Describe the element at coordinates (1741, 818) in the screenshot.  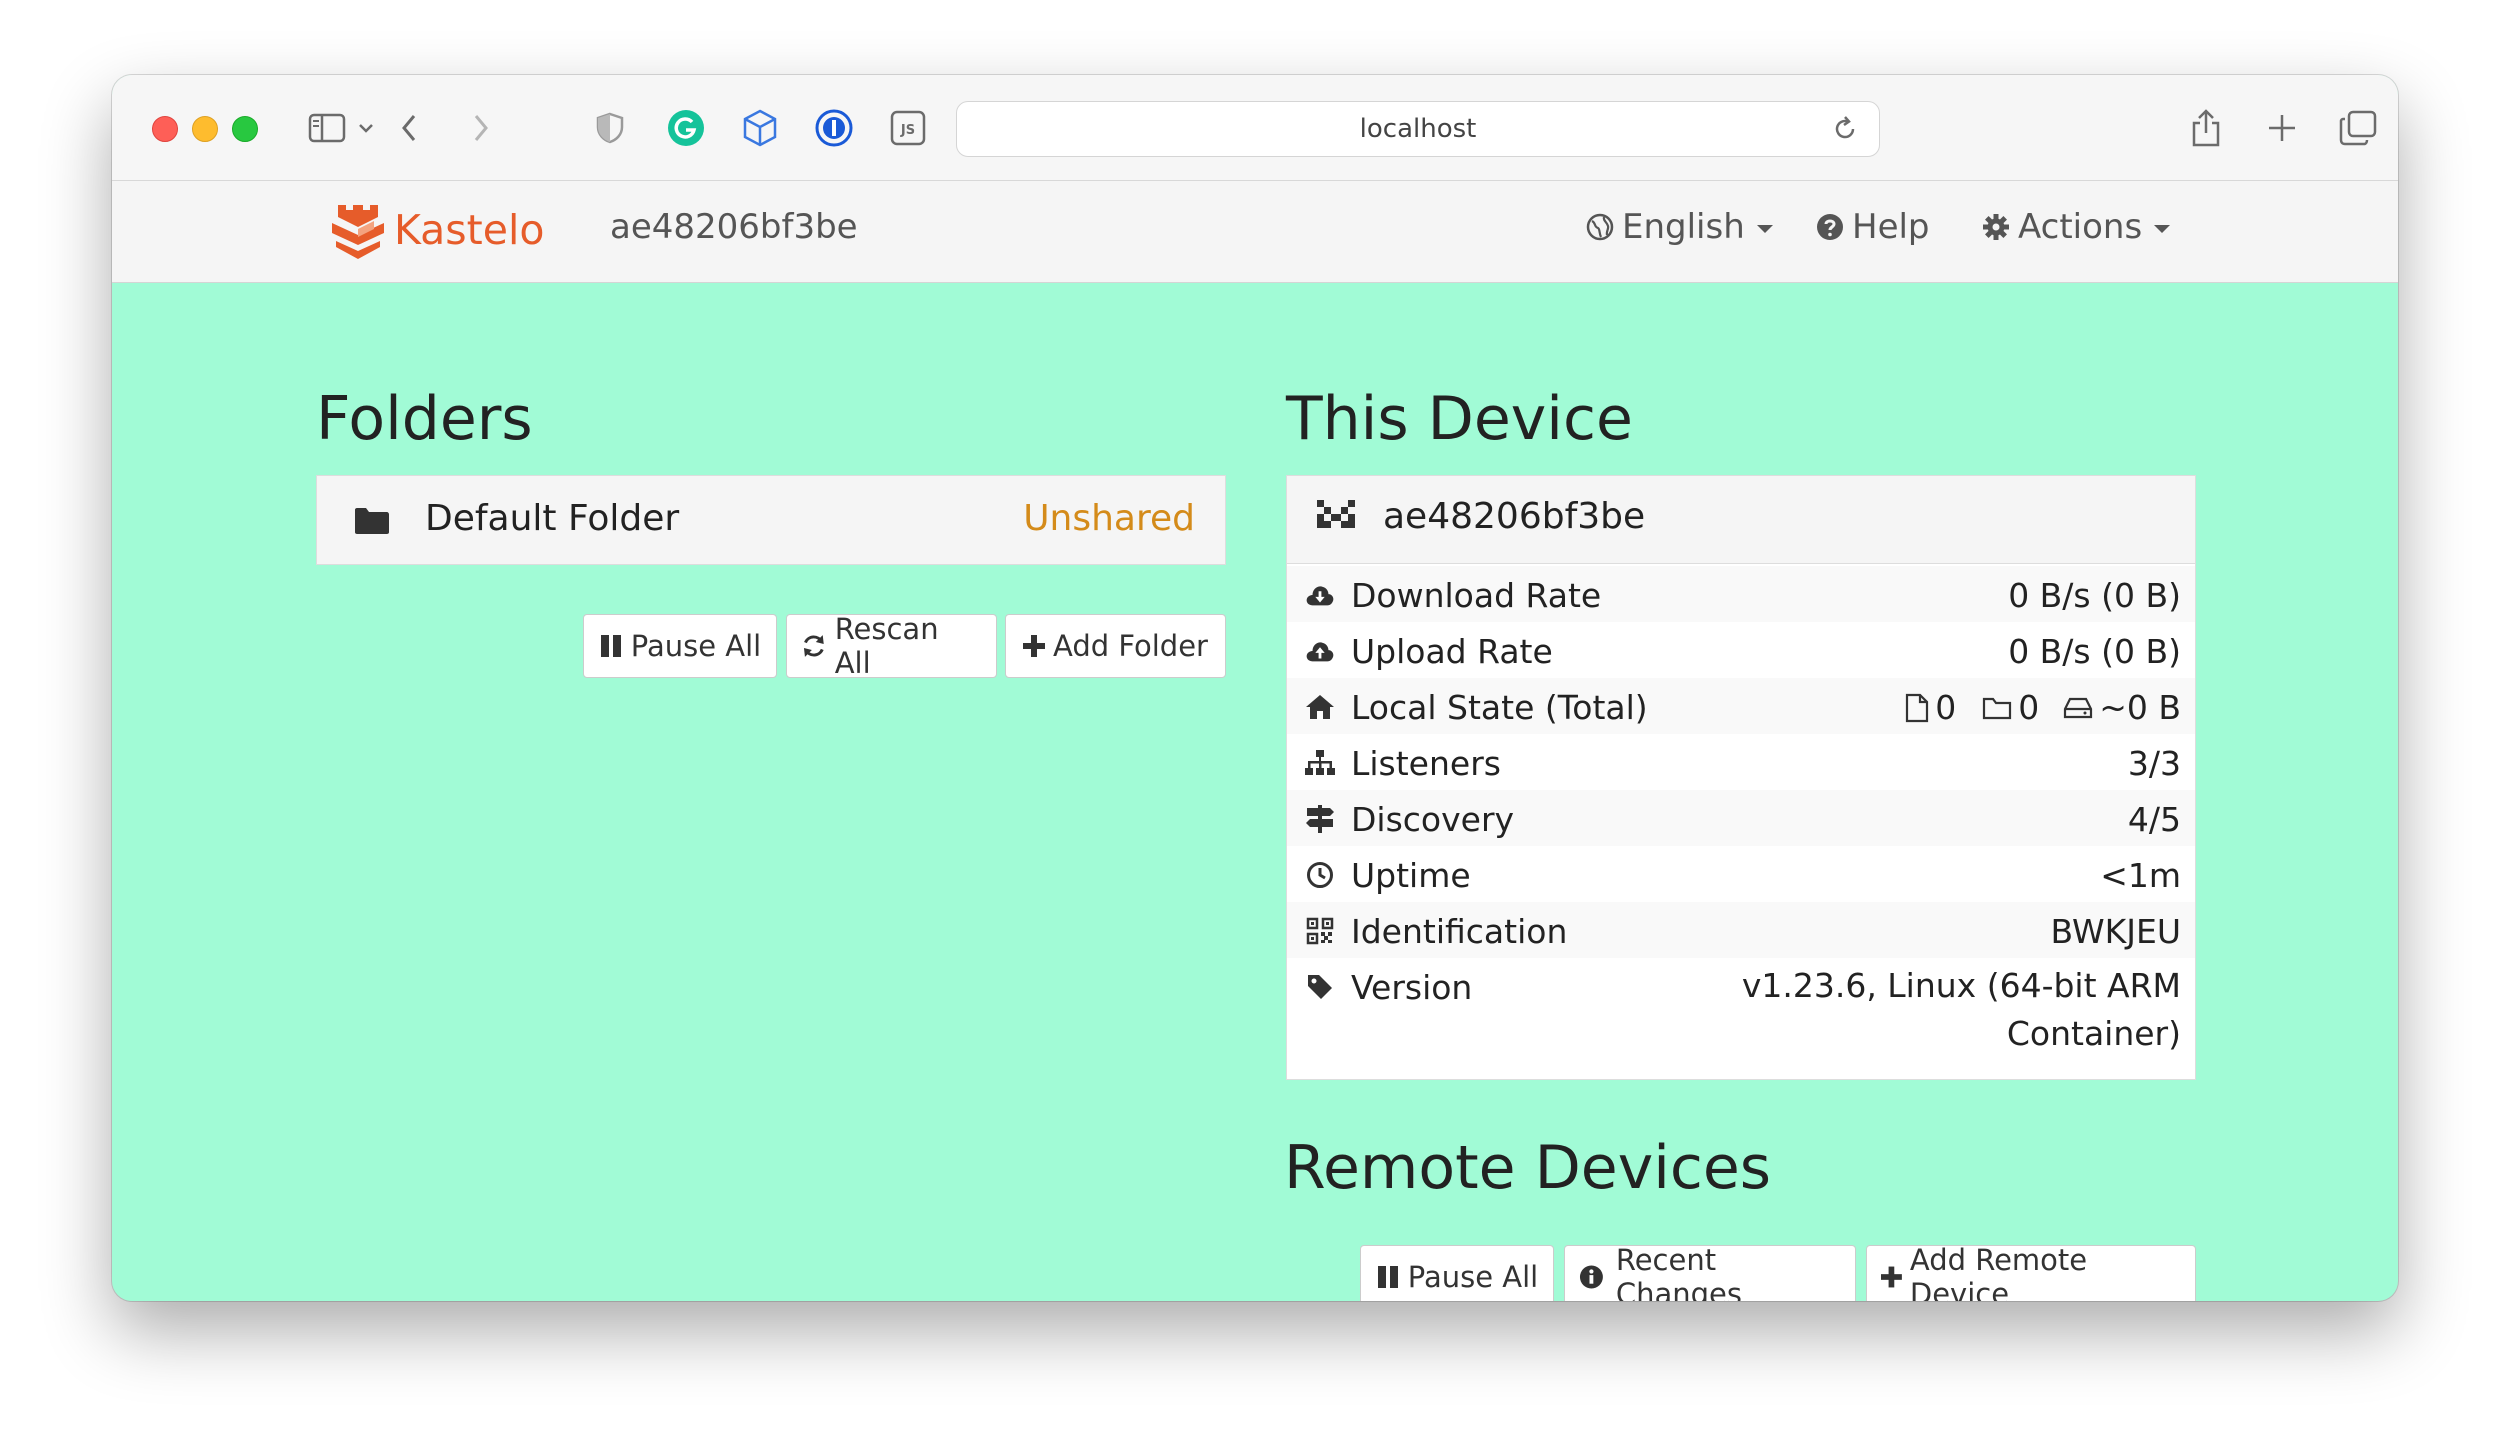
I see `discovery-row: Discovery 4/5` at that location.